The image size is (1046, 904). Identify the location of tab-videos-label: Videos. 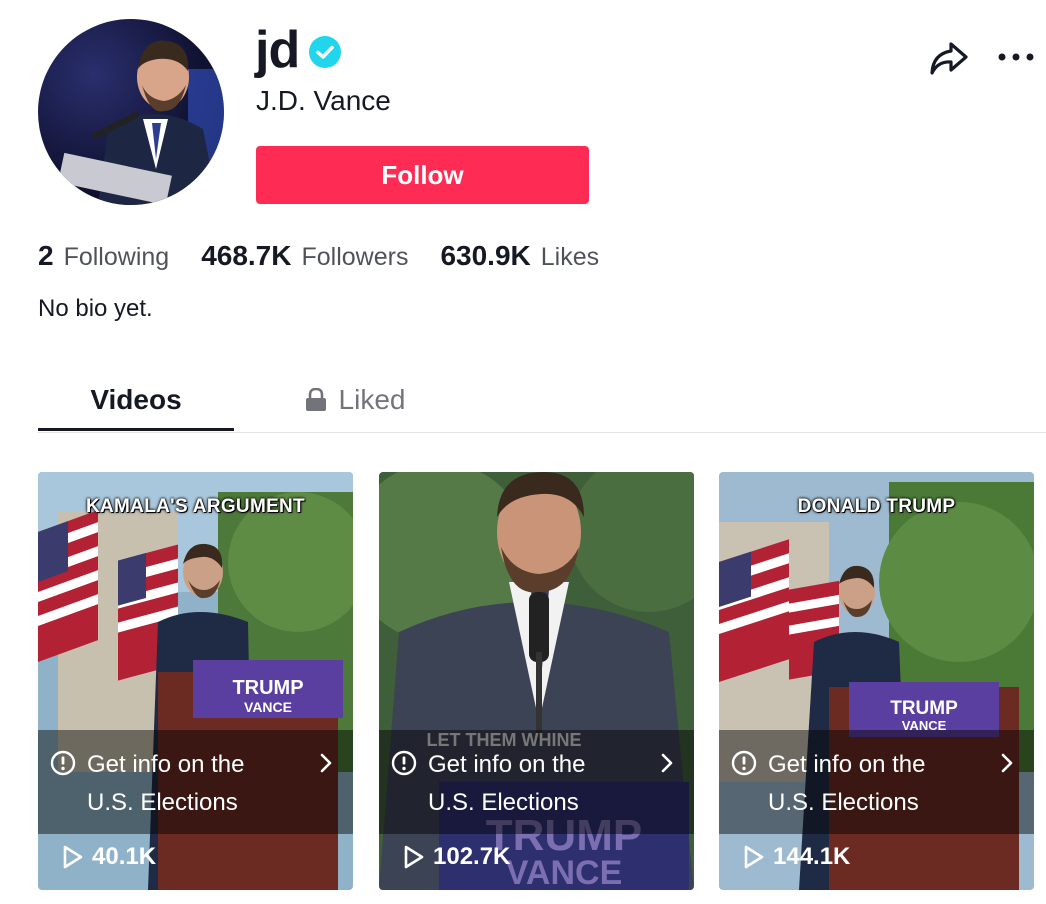
(136, 399).